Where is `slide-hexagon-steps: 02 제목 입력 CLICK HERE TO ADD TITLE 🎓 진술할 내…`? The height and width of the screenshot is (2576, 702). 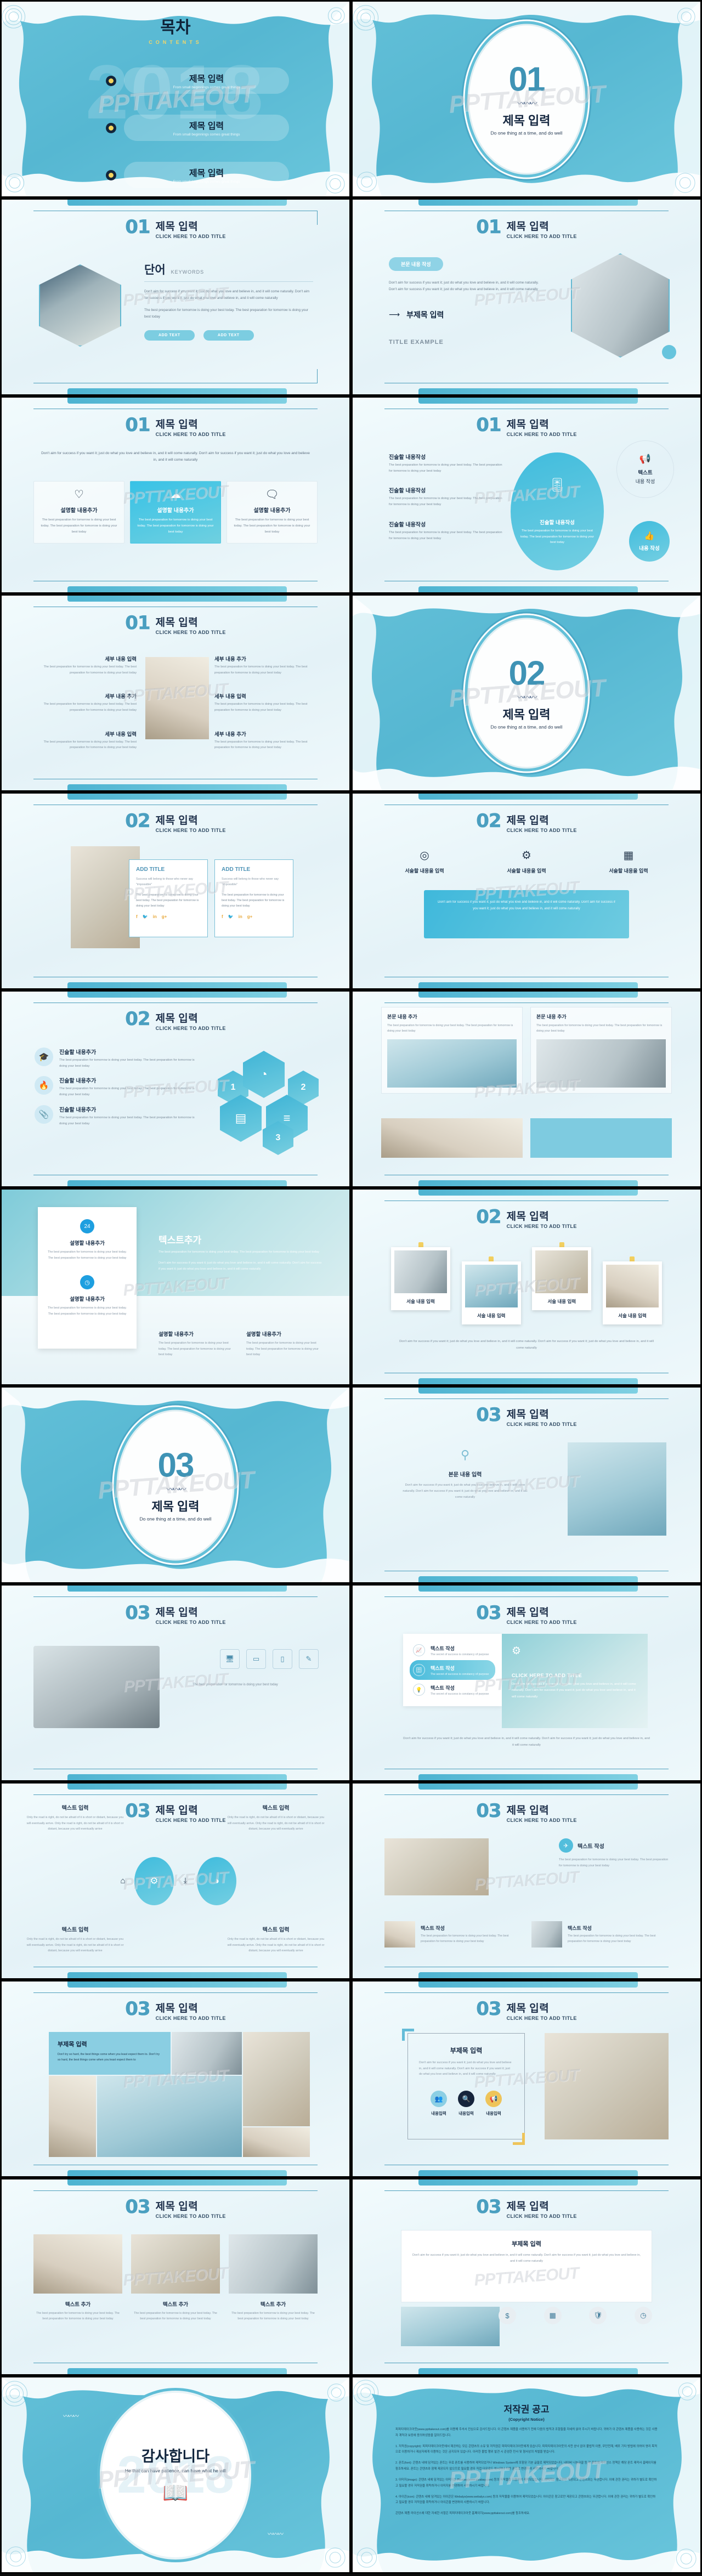 slide-hexagon-steps: 02 제목 입력 CLICK HERE TO ADD TITLE 🎓 진술할 내… is located at coordinates (175, 1089).